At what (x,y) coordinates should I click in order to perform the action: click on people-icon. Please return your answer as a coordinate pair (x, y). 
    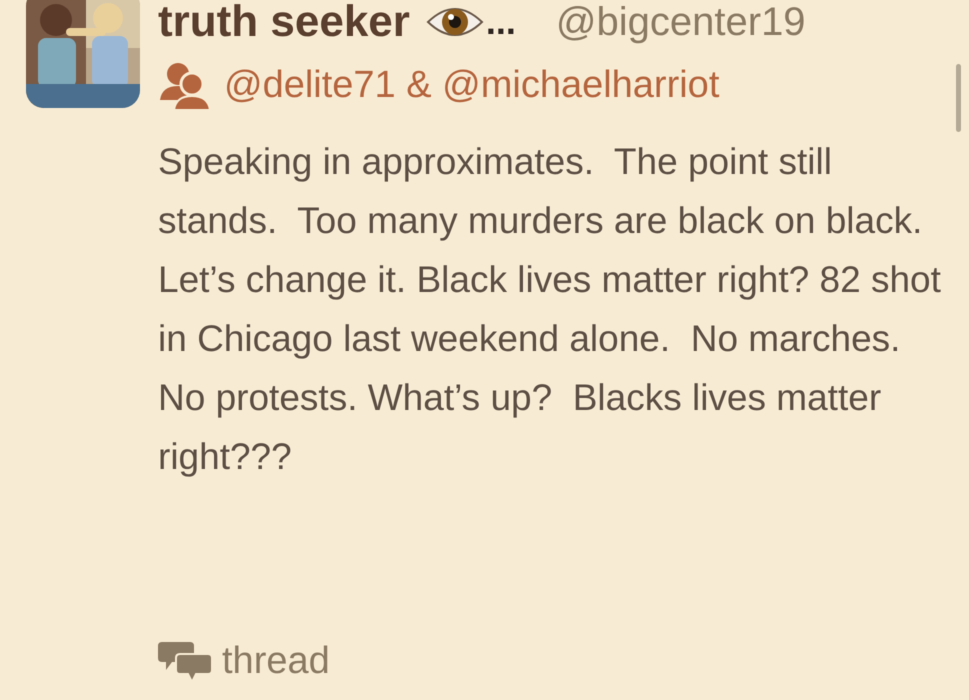
    Looking at the image, I should click on (185, 85).